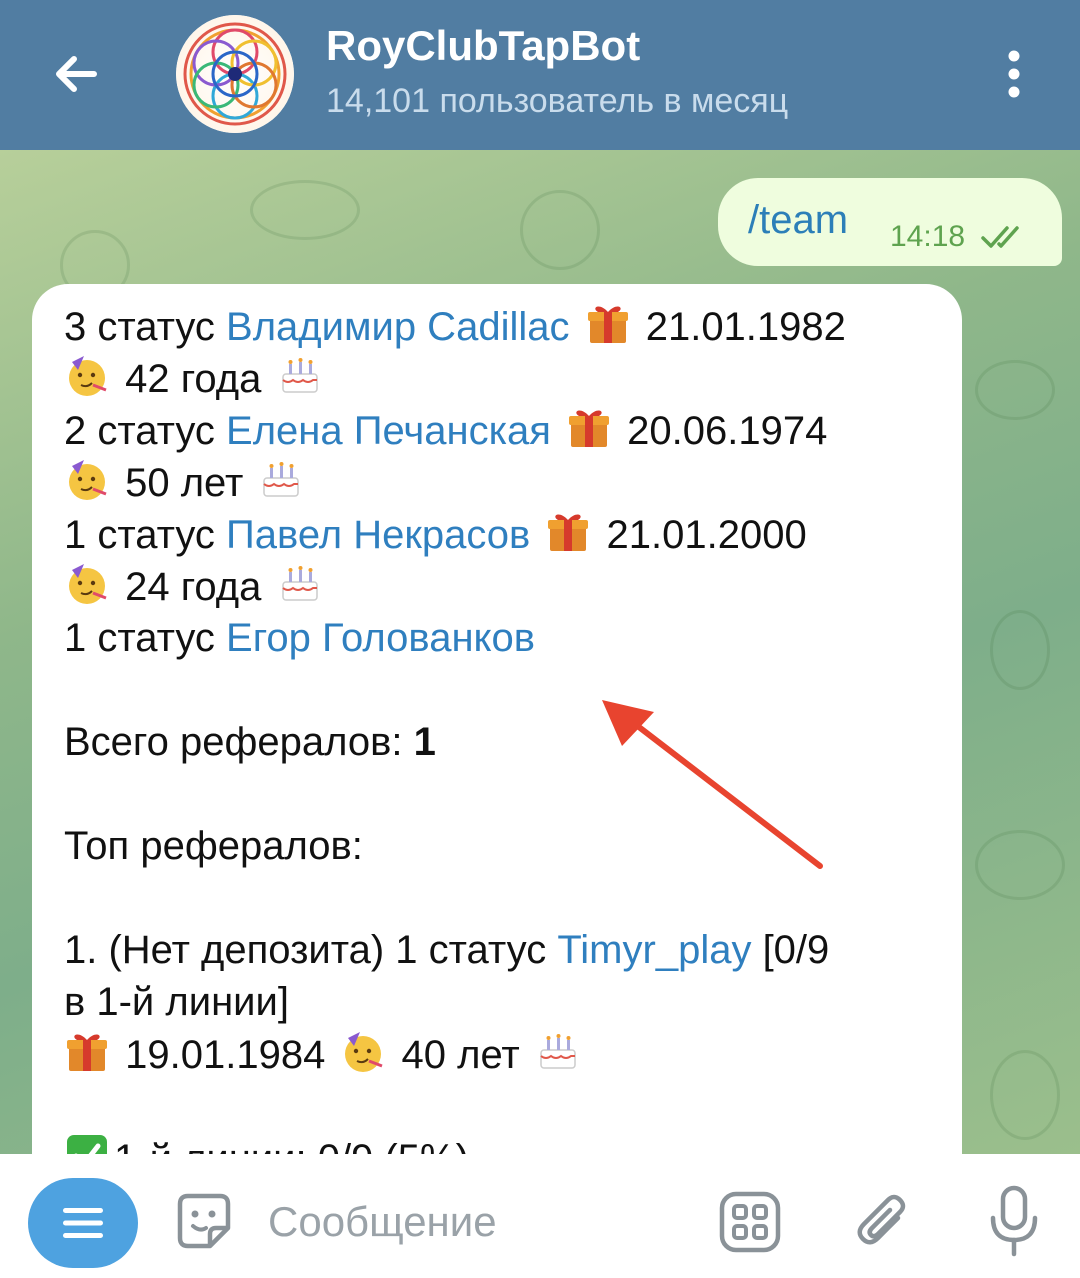 This screenshot has width=1080, height=1278. Describe the element at coordinates (176, 1002) in the screenshot. I see `top-referral-line2: в 1-й линии]` at that location.